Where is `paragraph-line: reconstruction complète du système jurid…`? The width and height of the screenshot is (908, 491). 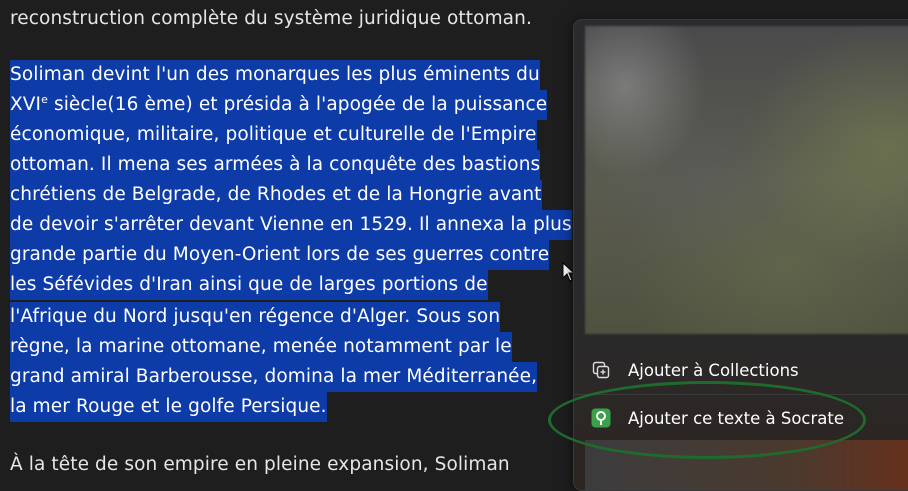
paragraph-line: reconstruction complète du système jurid… is located at coordinates (271, 18).